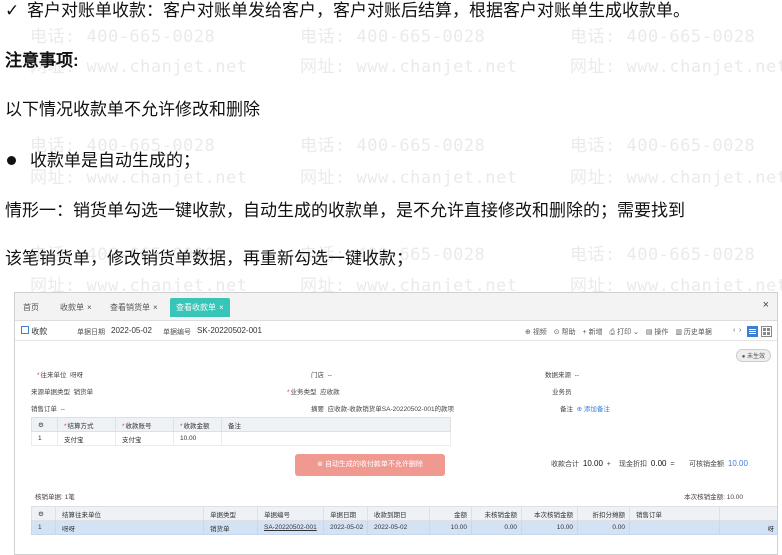 The height and width of the screenshot is (555, 782). What do you see at coordinates (345, 513) in the screenshot?
I see `column-header: 单据日期` at bounding box center [345, 513].